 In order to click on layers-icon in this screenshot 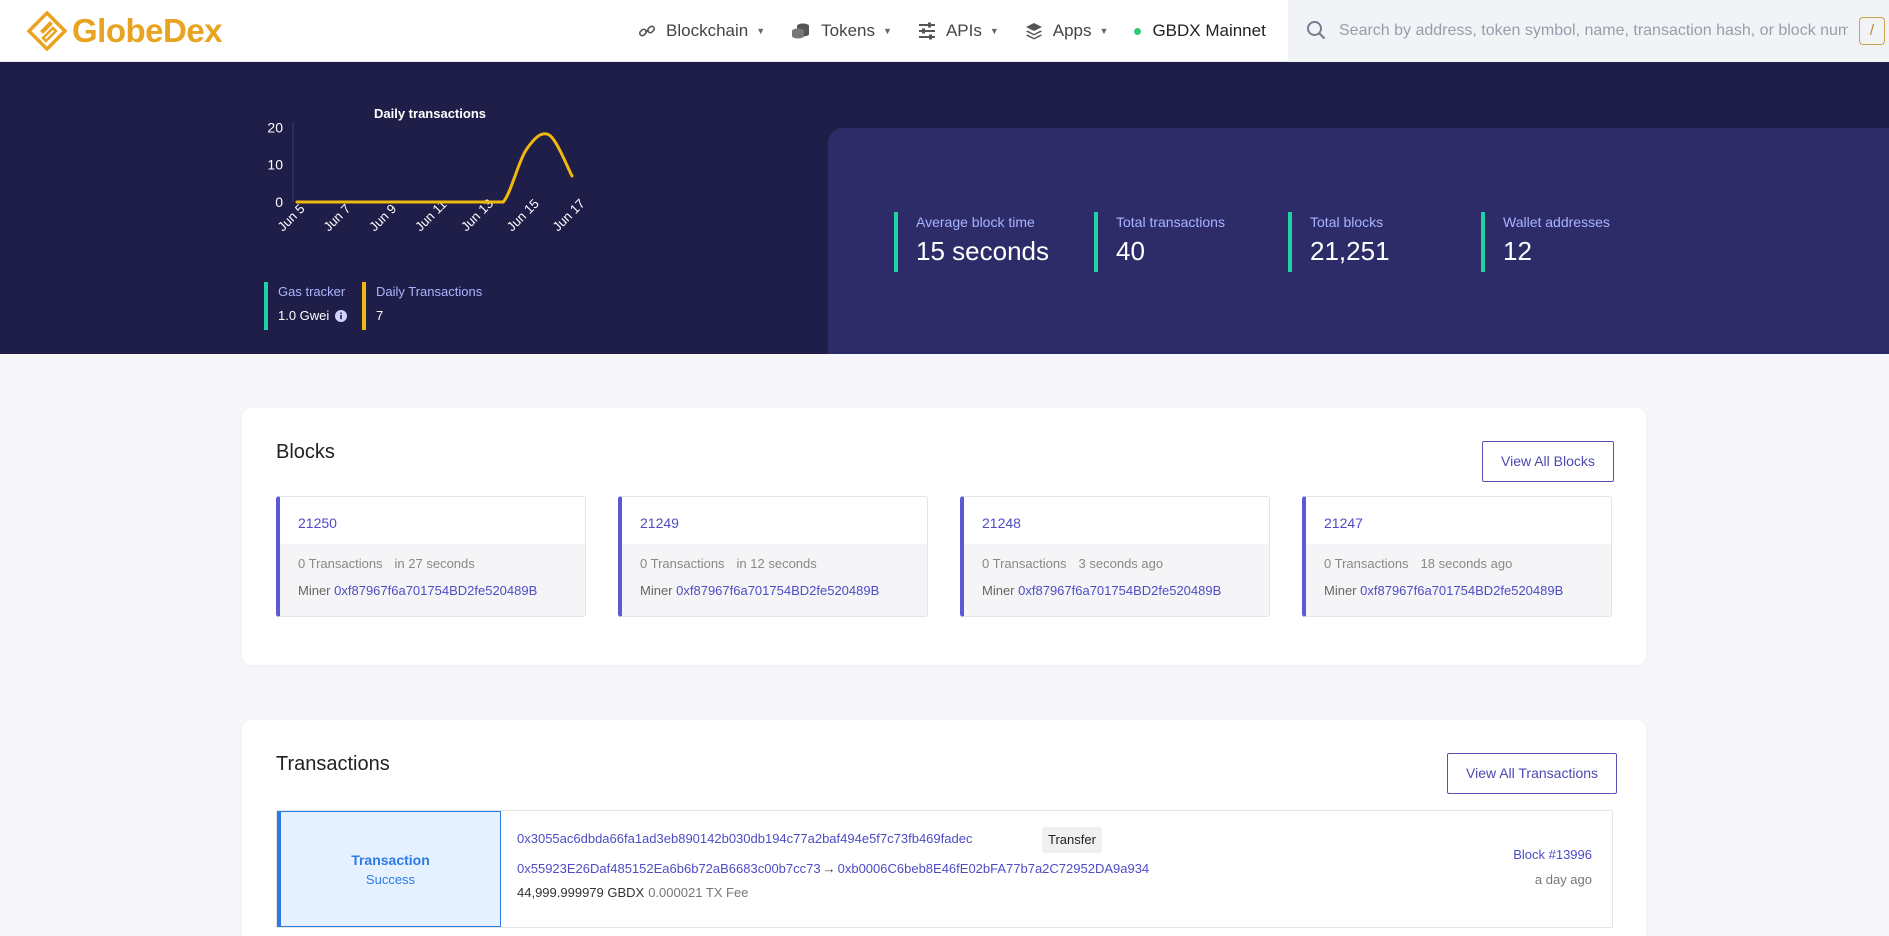, I will do `click(1033, 31)`.